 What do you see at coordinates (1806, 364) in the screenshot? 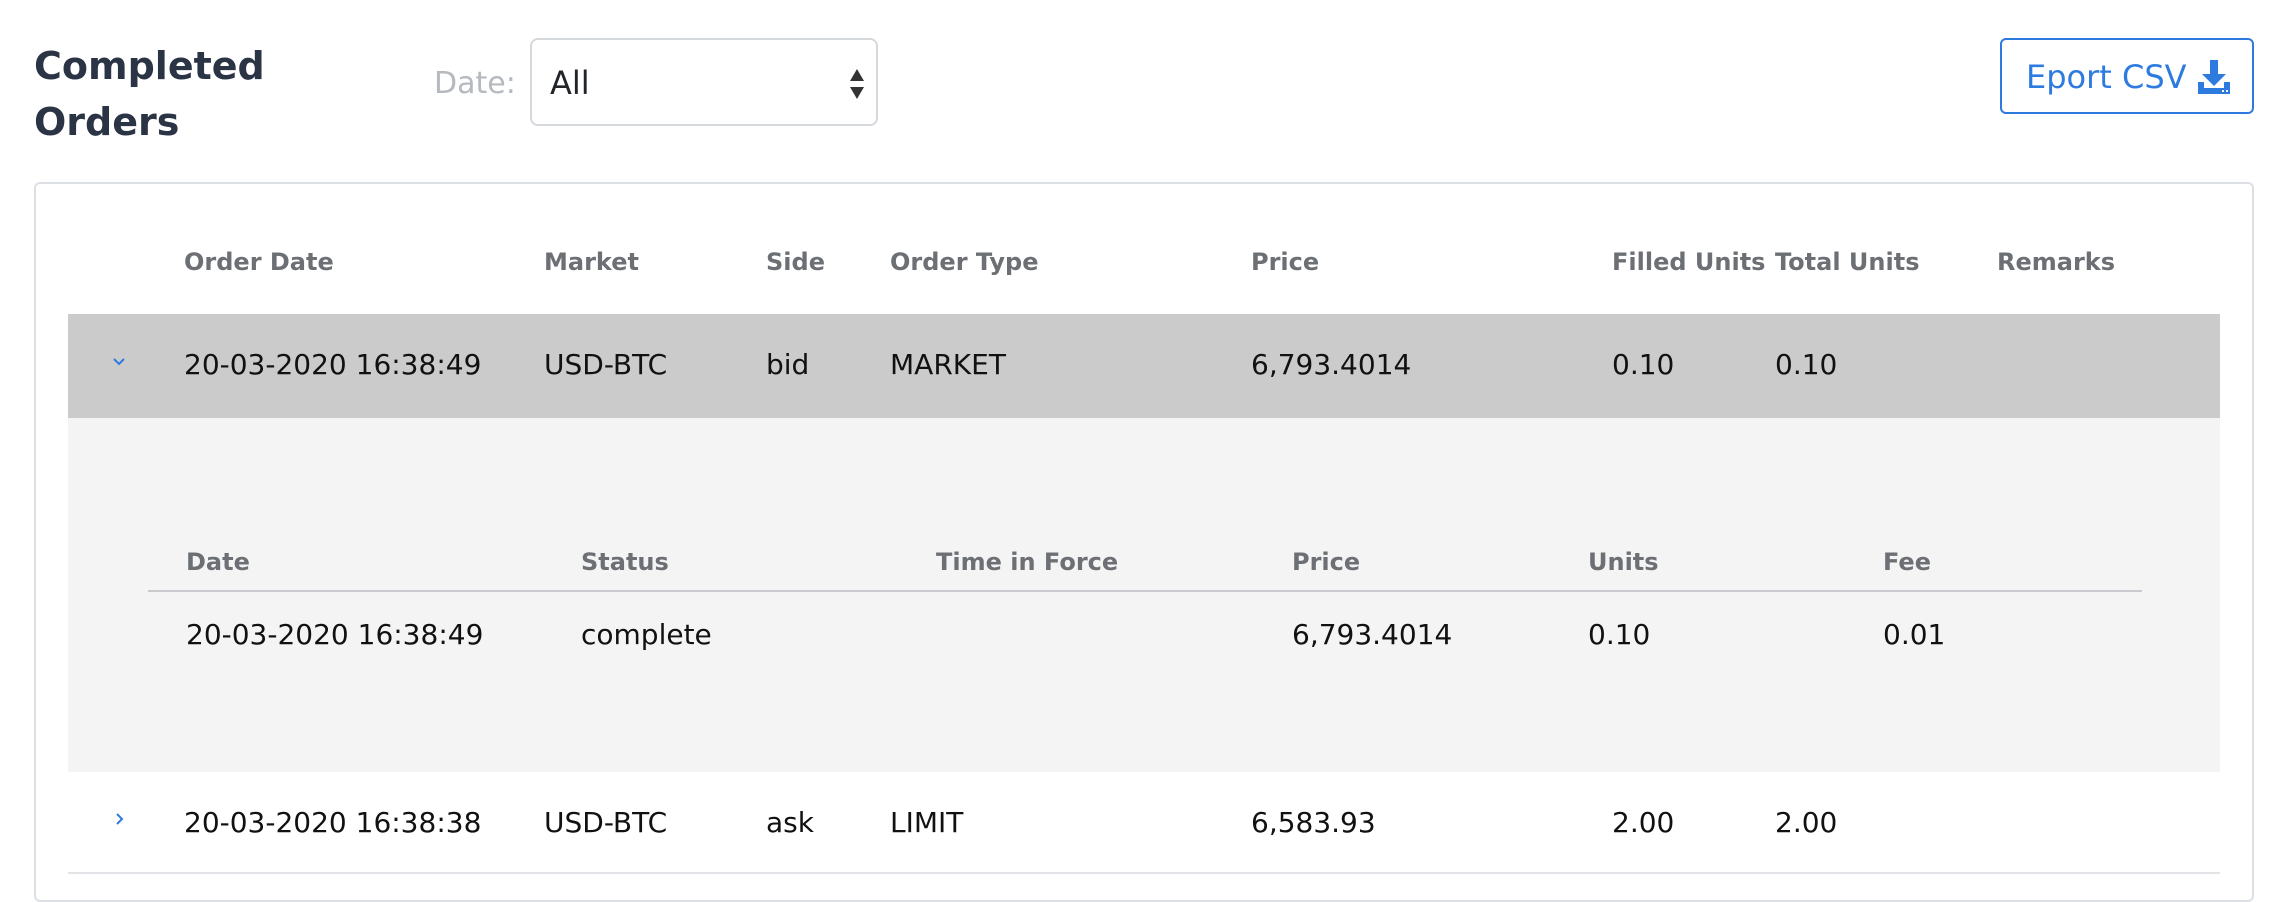
I see `total-units-cell: 0.10` at bounding box center [1806, 364].